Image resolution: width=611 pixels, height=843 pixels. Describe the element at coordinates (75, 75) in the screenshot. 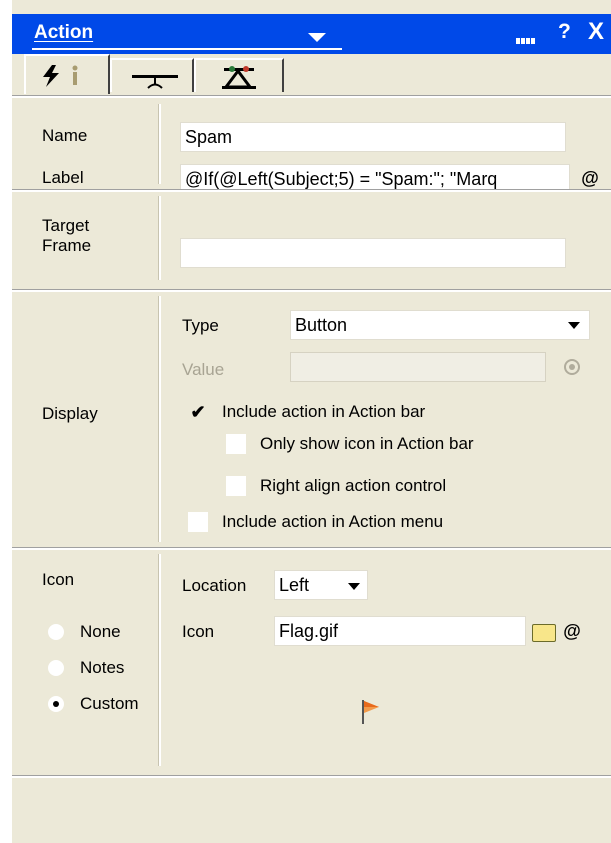

I see `info-icon` at that location.